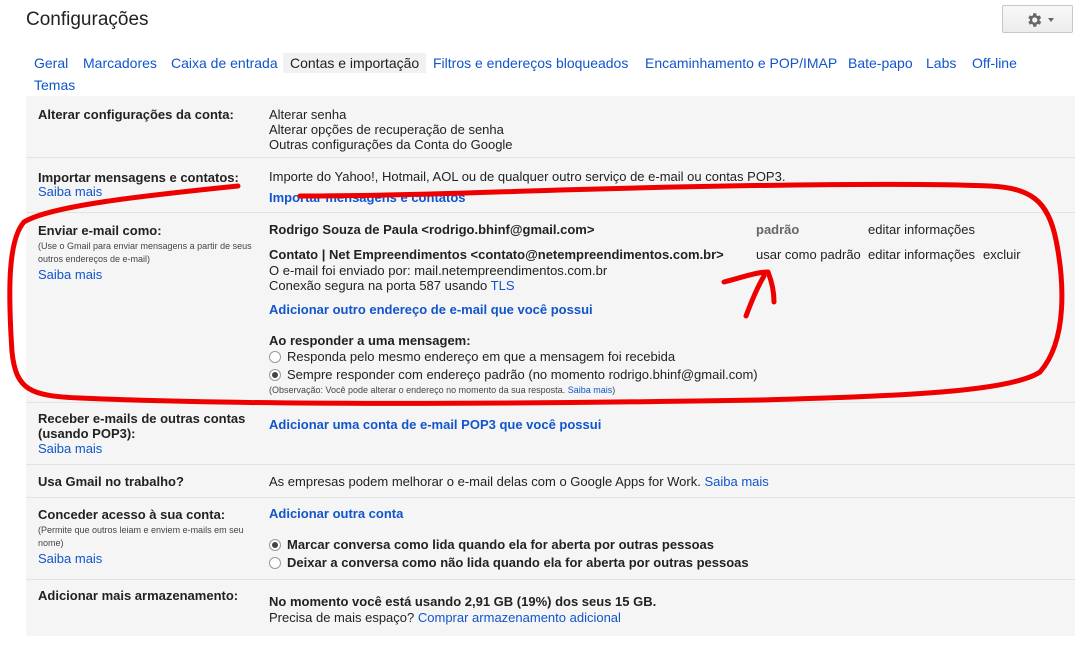 The height and width of the screenshot is (648, 1081). What do you see at coordinates (380, 285) in the screenshot?
I see `secure-connection-prefix: Conexão segura na porta 587 usando` at bounding box center [380, 285].